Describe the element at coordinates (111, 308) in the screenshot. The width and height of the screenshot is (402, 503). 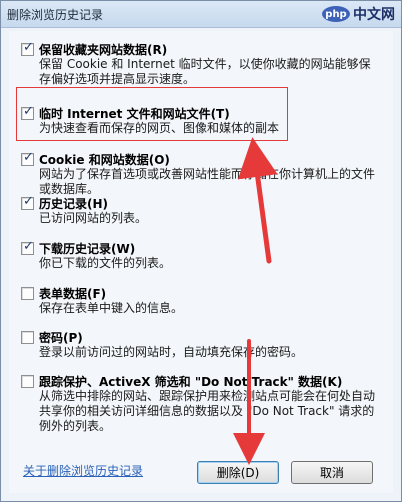
I see `option-description: 保存在表单中键入的信息。` at that location.